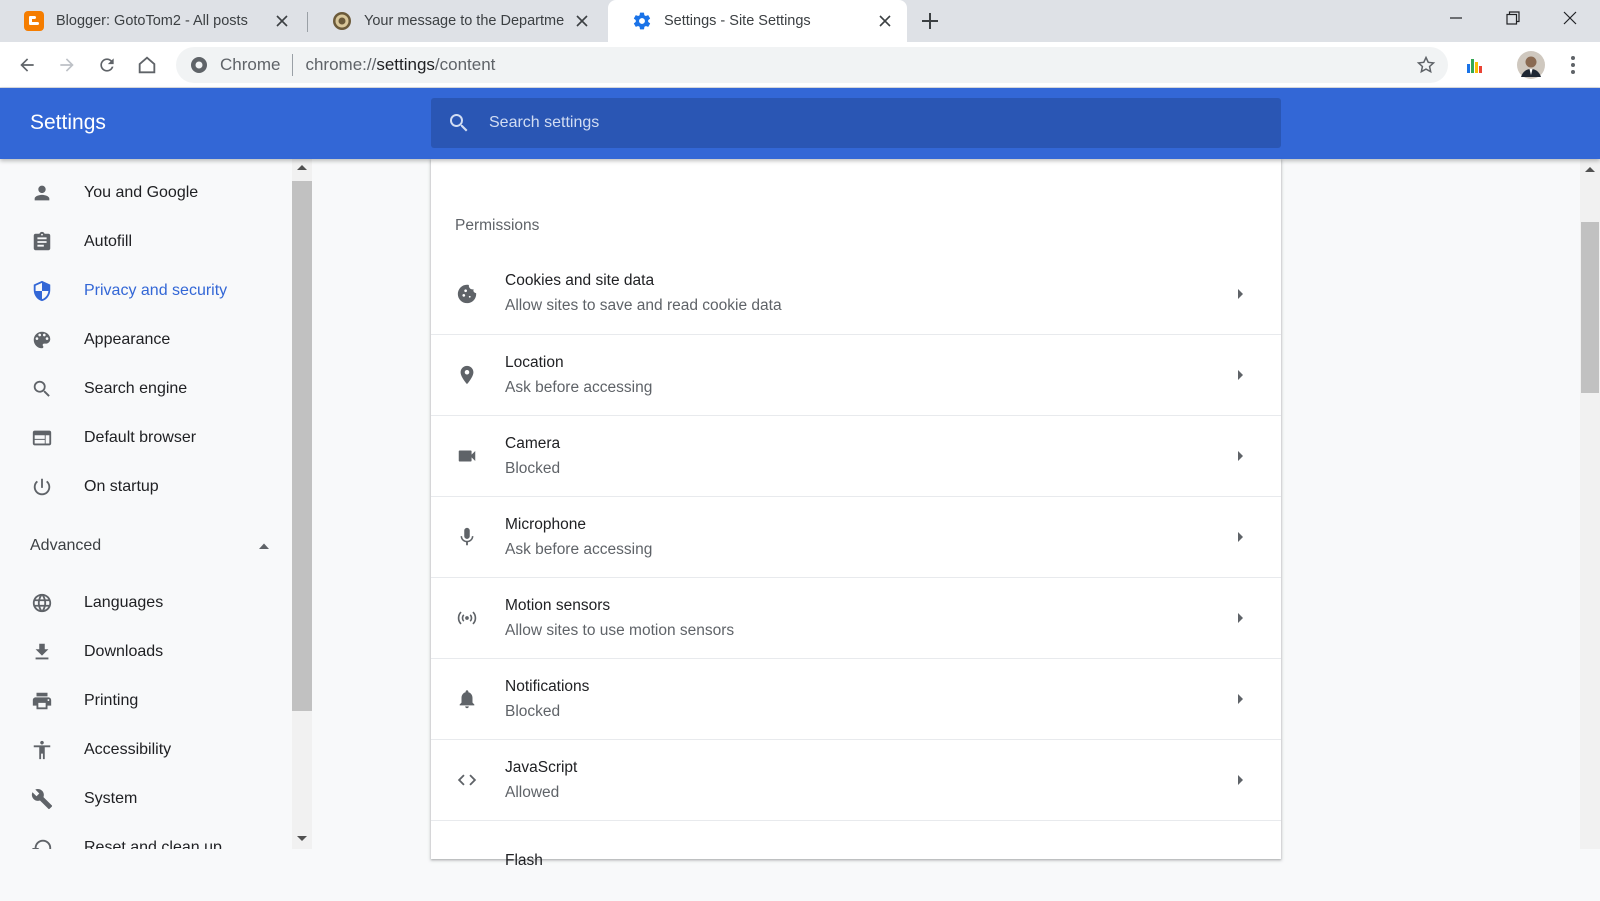  Describe the element at coordinates (150, 546) in the screenshot. I see `advanced-section-toggle: Advanced` at that location.